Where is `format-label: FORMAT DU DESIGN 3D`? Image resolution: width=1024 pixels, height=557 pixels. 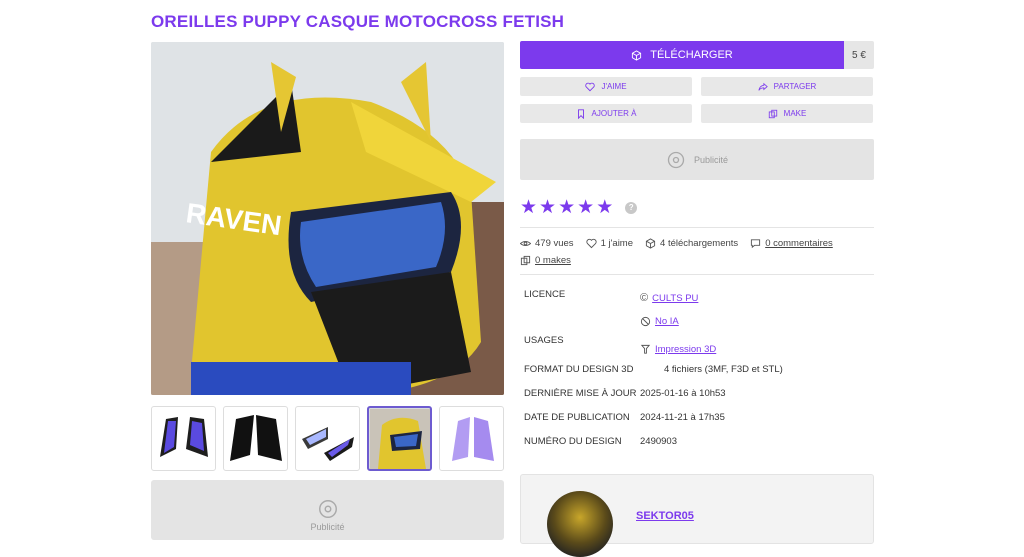 format-label: FORMAT DU DESIGN 3D is located at coordinates (579, 369).